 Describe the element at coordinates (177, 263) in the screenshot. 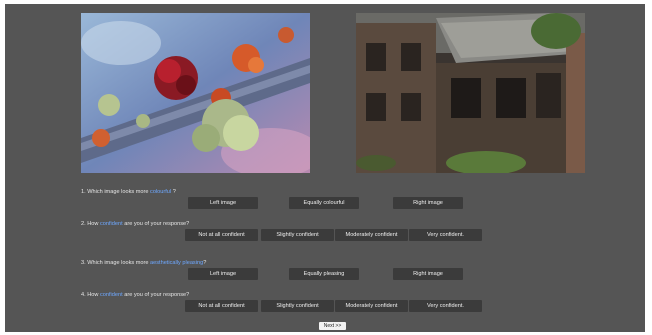

I see `question-3-keyword: aesthetically pleasing` at that location.